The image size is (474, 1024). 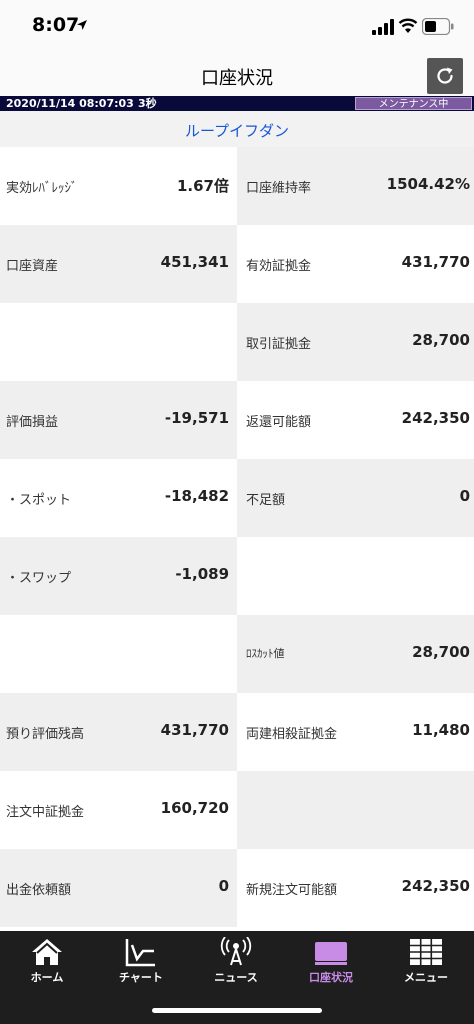 What do you see at coordinates (279, 344) in the screenshot?
I see `cell-label: 取引証拠金` at bounding box center [279, 344].